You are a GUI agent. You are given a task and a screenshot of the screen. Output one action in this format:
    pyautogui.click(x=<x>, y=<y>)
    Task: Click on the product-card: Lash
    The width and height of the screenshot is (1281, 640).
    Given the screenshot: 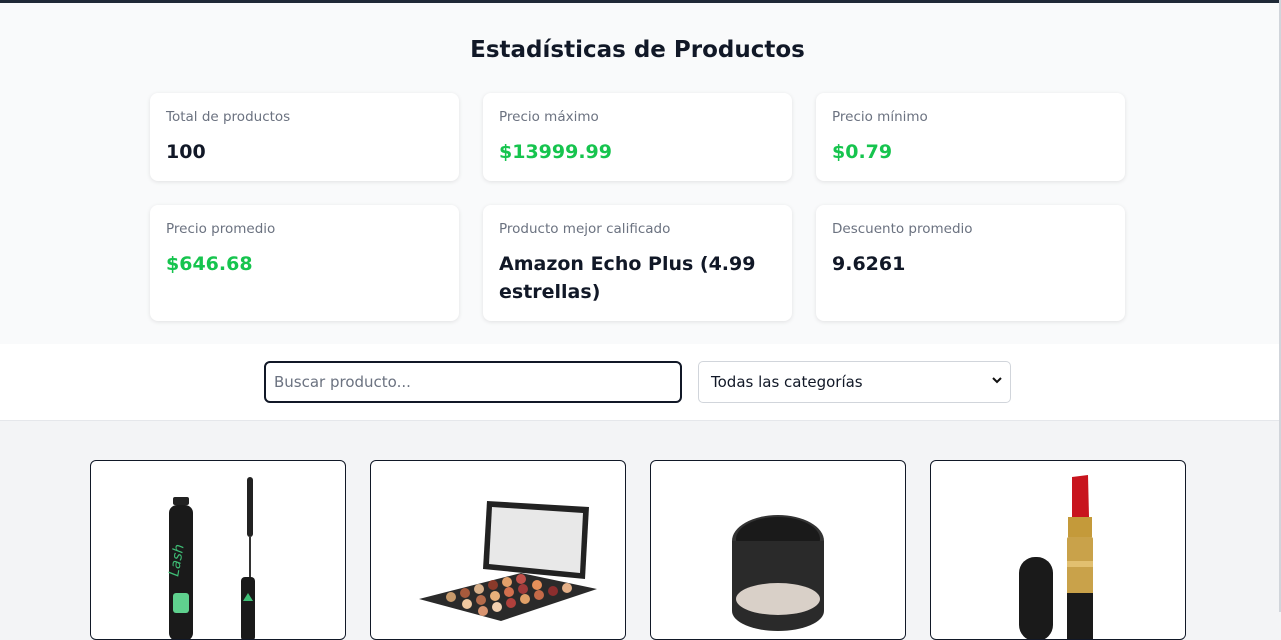 What is the action you would take?
    pyautogui.click(x=218, y=550)
    